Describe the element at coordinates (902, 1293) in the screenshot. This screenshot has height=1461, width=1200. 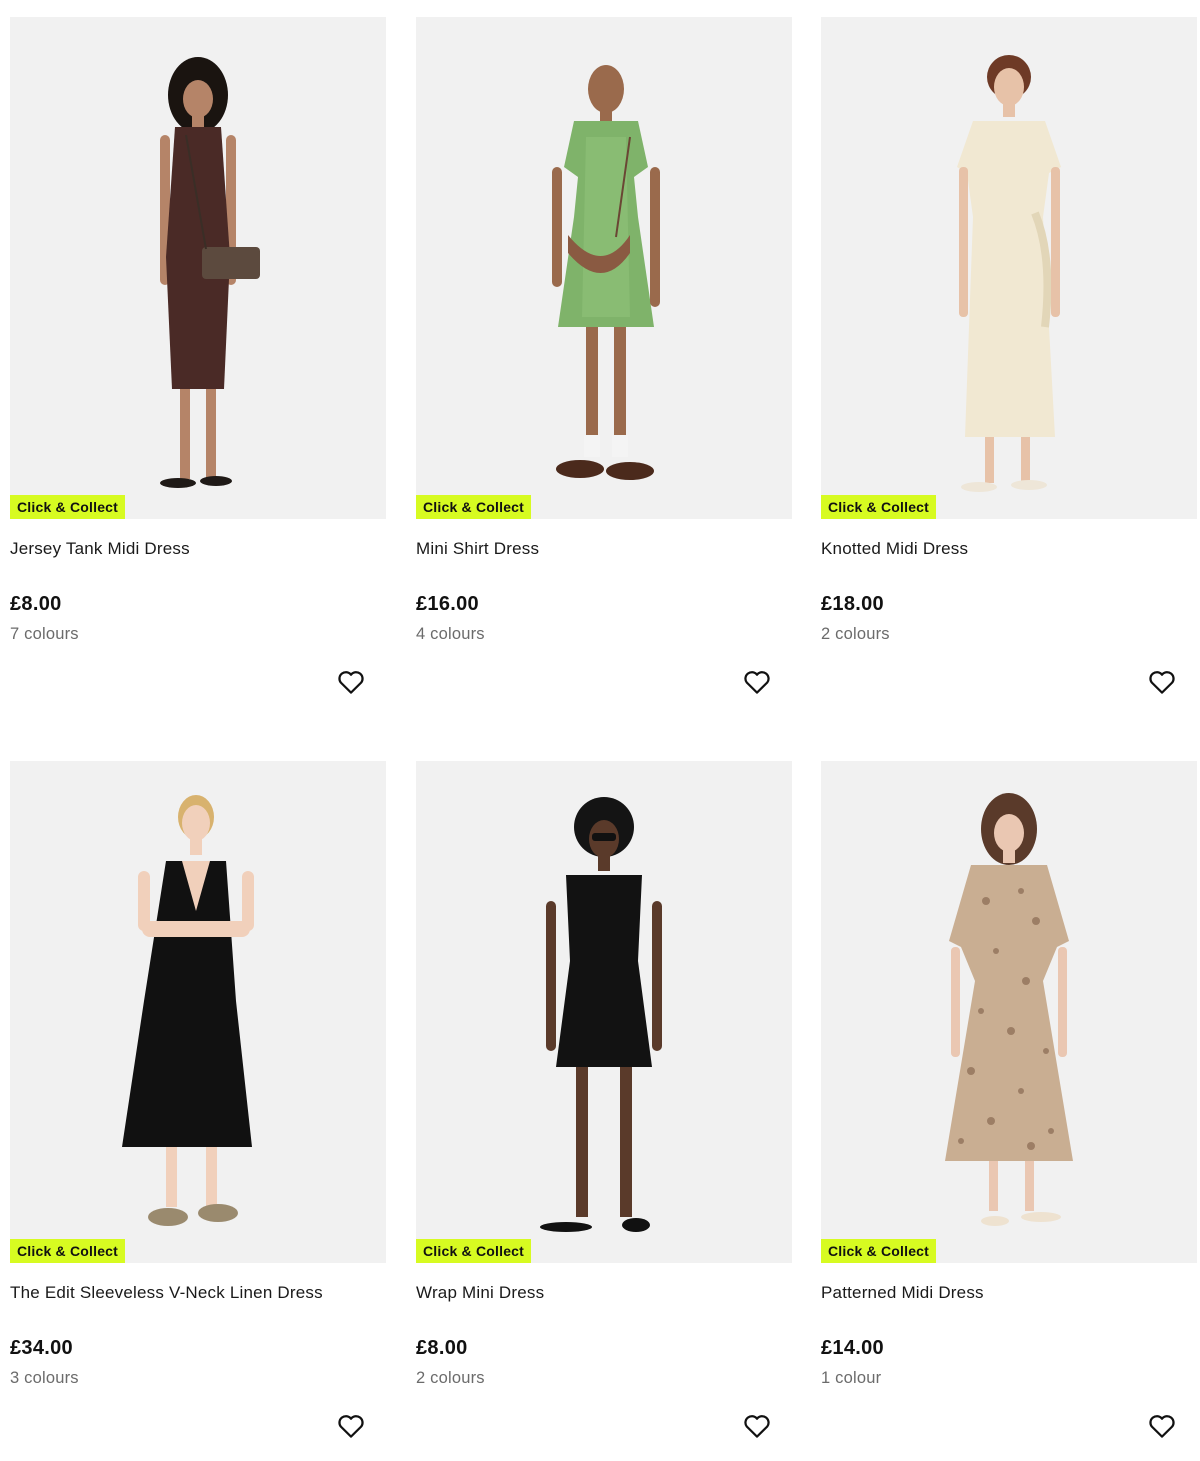
I see `product-name: Patterned Midi Dress` at that location.